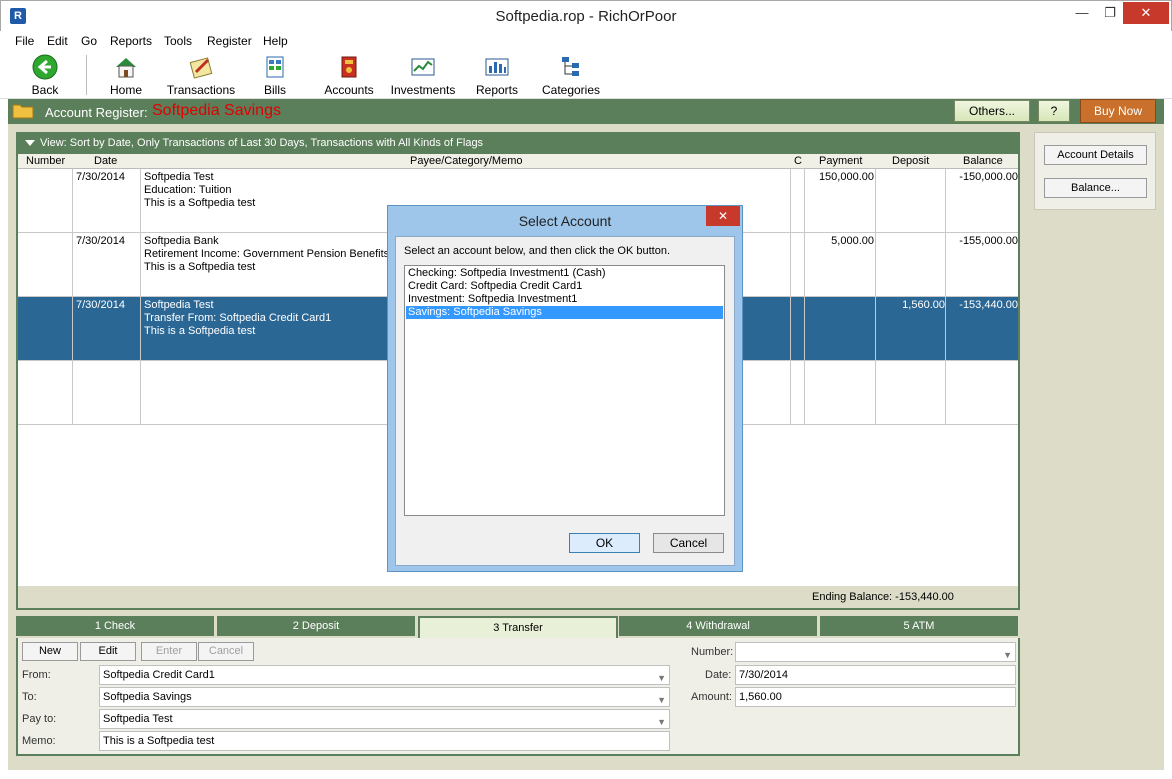 This screenshot has height=779, width=1172. Describe the element at coordinates (159, 741) in the screenshot. I see `memo-value: This is a Softpedia test` at that location.